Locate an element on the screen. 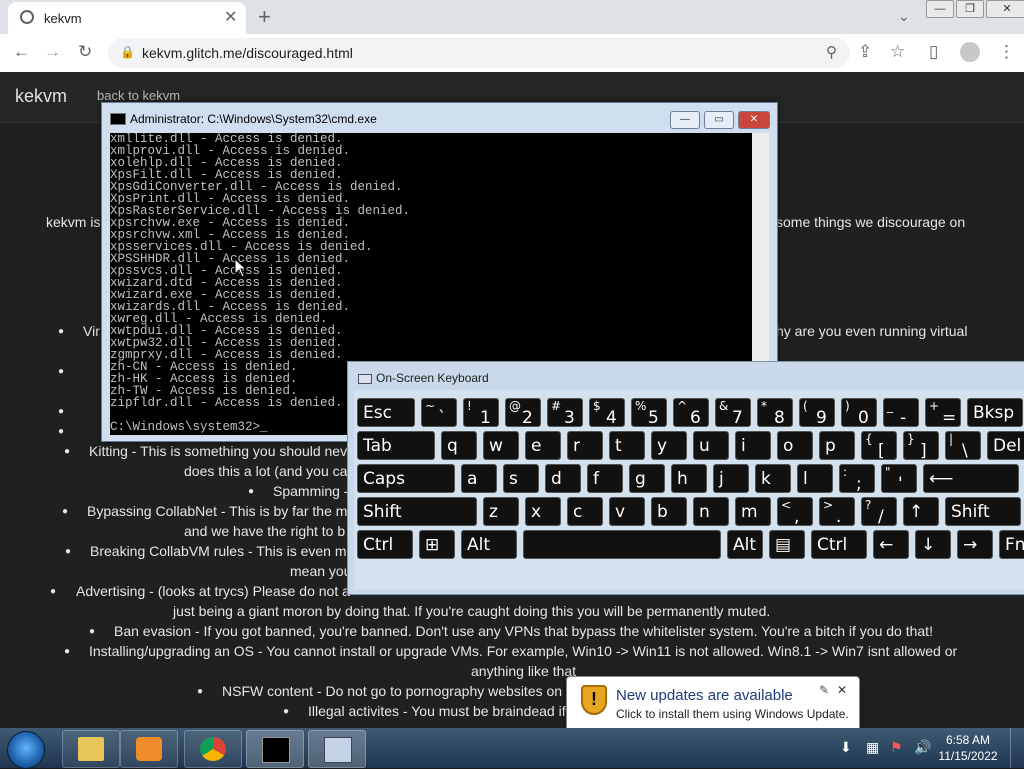 The height and width of the screenshot is (769, 1024). menu-icon: ⋮ is located at coordinates (1006, 52).